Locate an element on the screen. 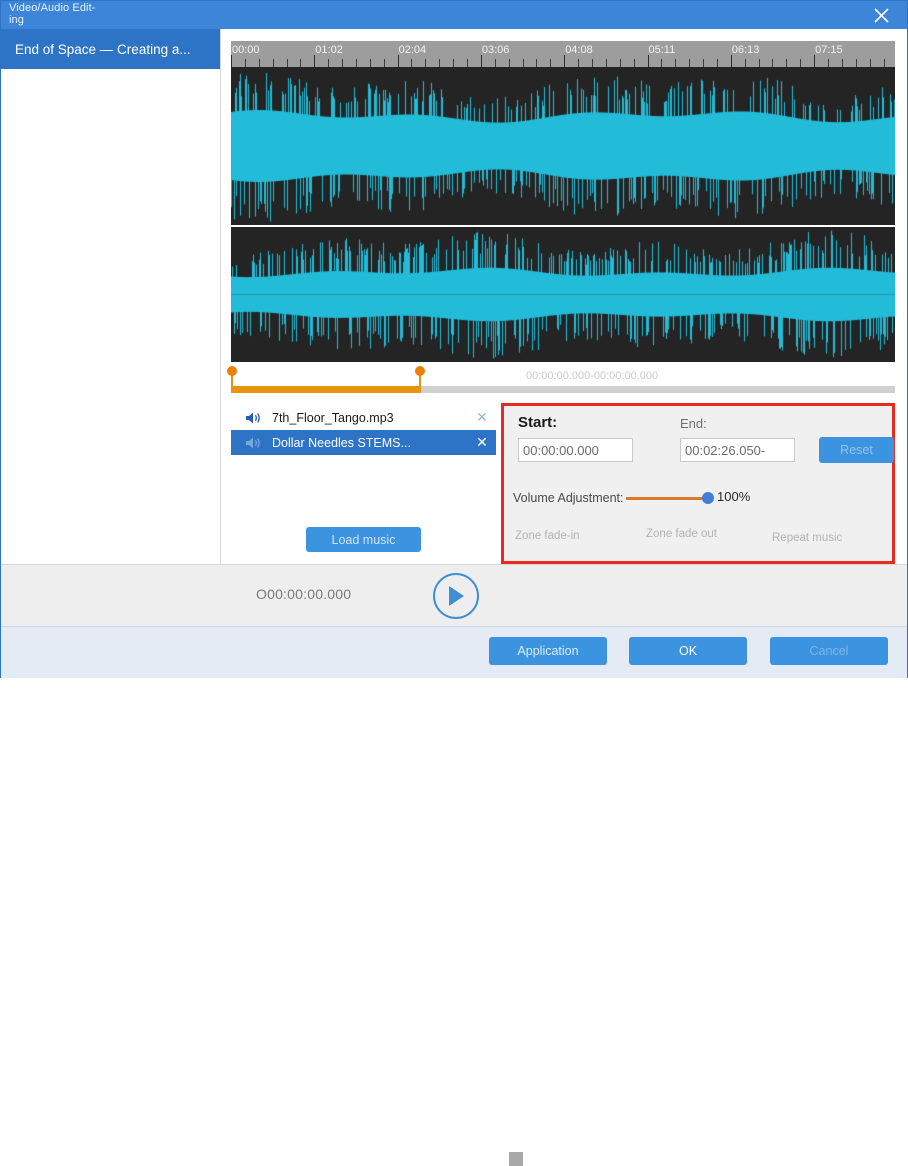  end-label: End: is located at coordinates (693, 423).